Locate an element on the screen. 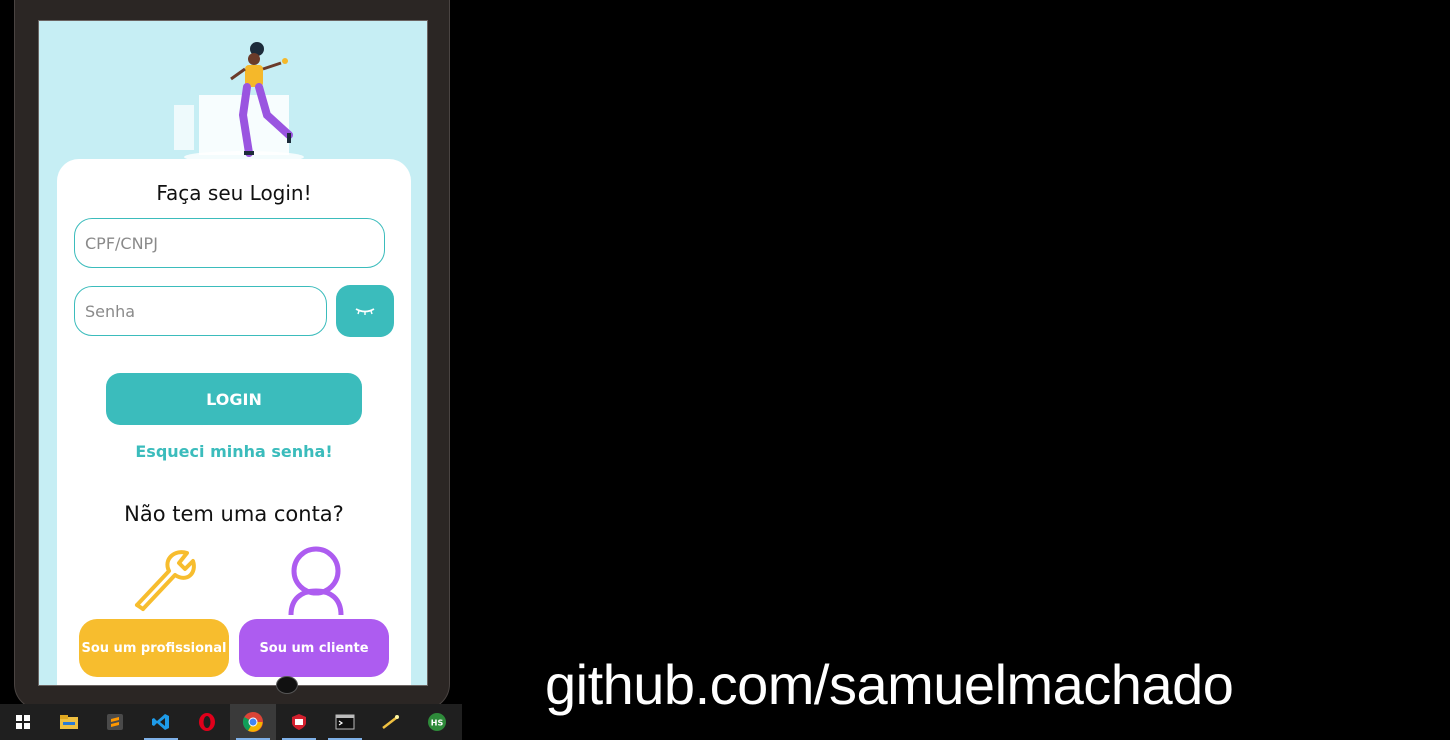  taskbar-terminal is located at coordinates (345, 722).